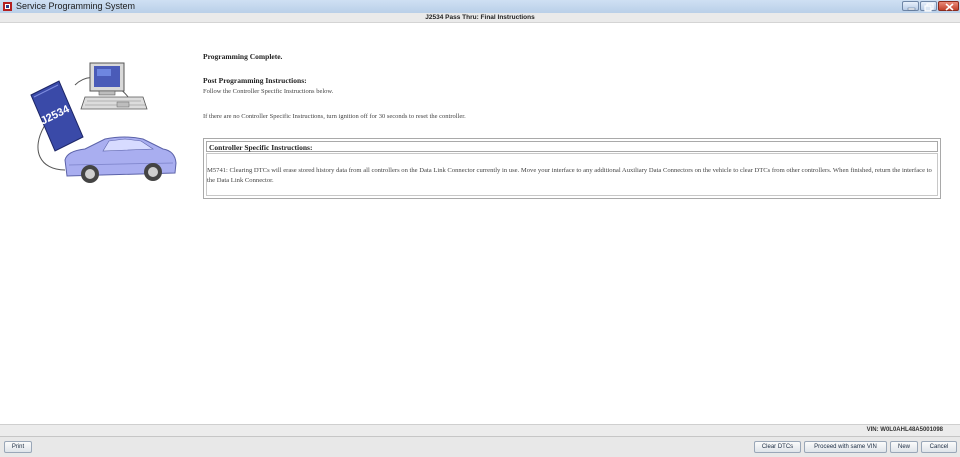 The height and width of the screenshot is (457, 960). What do you see at coordinates (845, 447) in the screenshot?
I see `proceed-same-vin-button: Proceed with same VIN` at bounding box center [845, 447].